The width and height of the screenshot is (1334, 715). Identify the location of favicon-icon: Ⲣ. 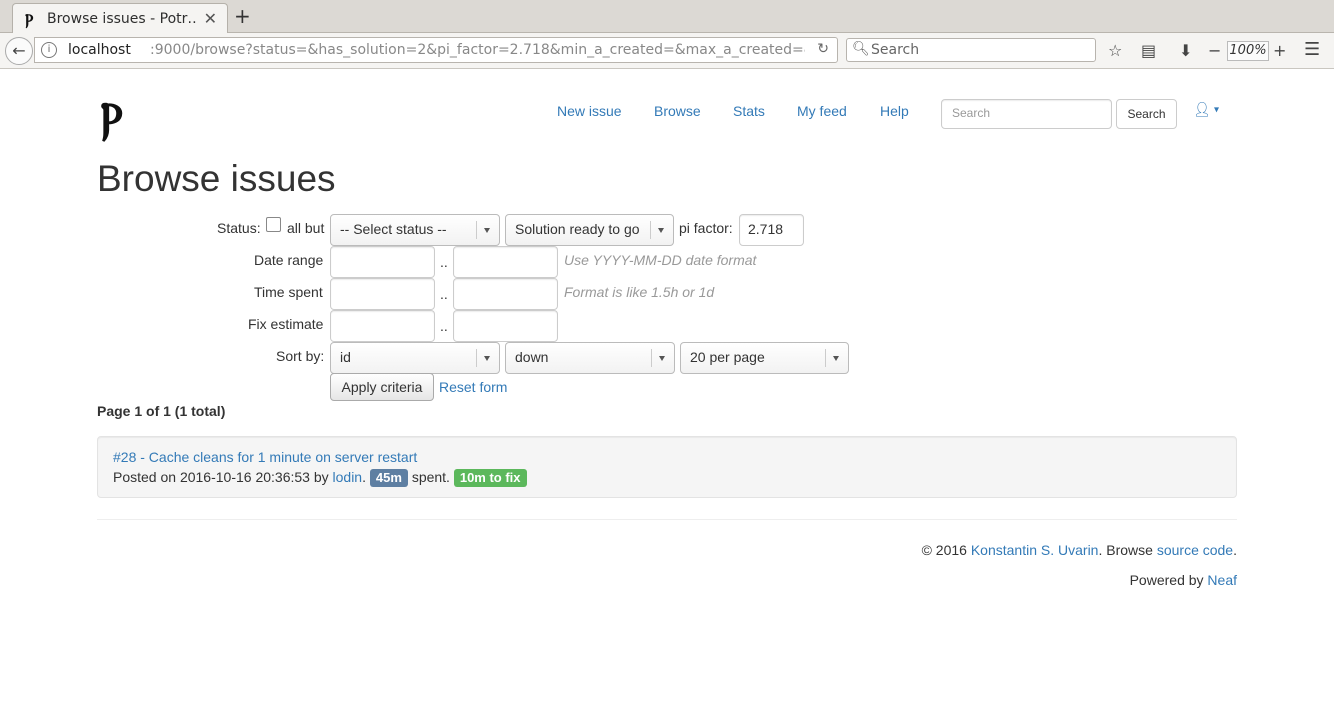
(29, 19).